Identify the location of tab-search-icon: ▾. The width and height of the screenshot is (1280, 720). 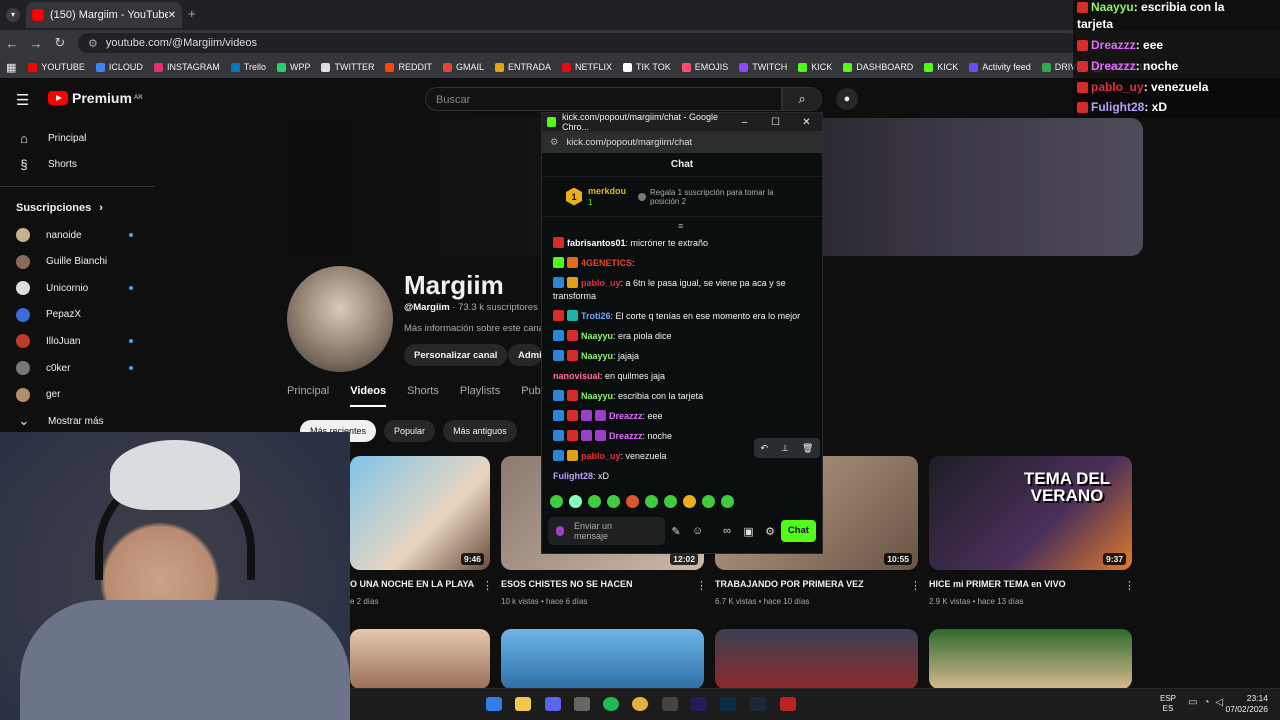
(13, 15).